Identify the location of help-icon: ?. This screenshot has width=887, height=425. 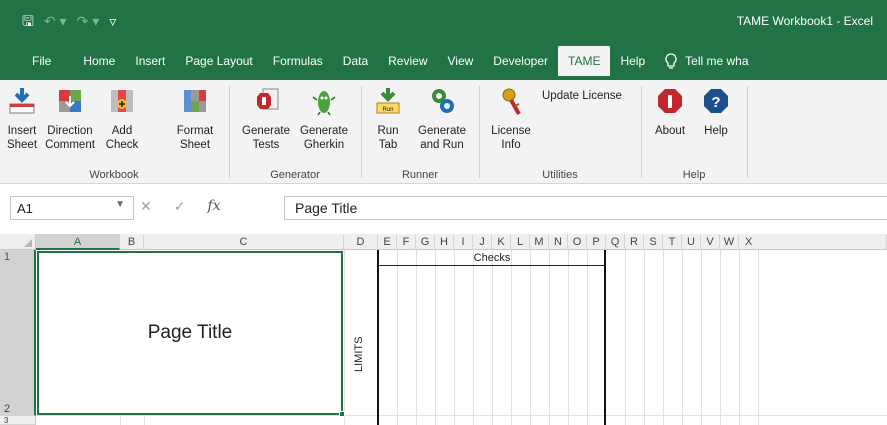
(716, 101).